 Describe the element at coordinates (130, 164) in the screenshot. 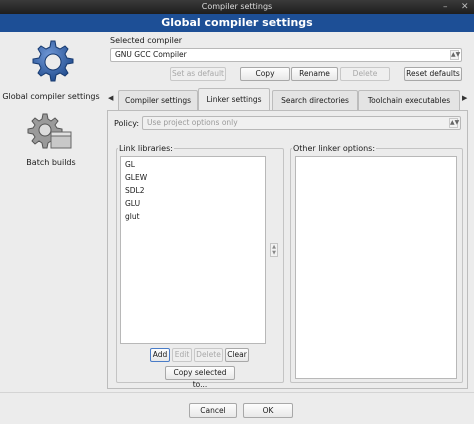

I see `list-item: GL` at that location.